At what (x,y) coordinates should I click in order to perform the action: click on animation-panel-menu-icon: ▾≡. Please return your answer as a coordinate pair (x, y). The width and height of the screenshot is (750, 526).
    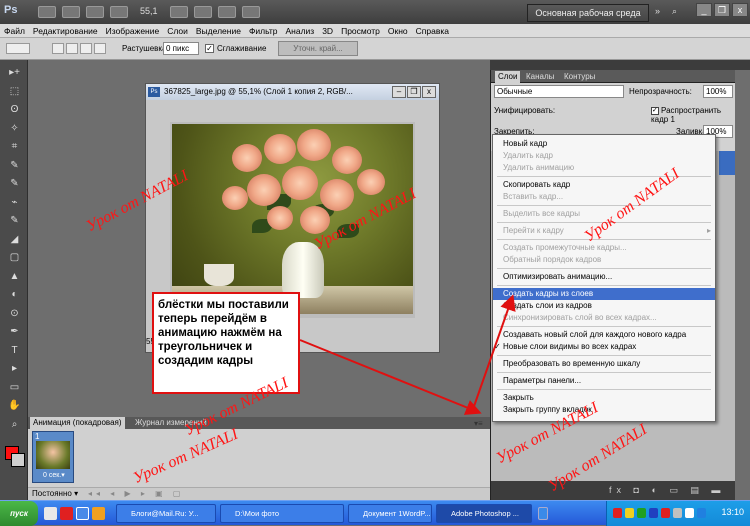
    Looking at the image, I should click on (480, 423).